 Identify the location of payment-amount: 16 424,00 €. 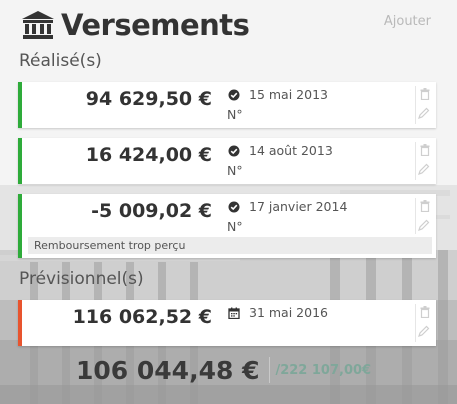
(148, 155).